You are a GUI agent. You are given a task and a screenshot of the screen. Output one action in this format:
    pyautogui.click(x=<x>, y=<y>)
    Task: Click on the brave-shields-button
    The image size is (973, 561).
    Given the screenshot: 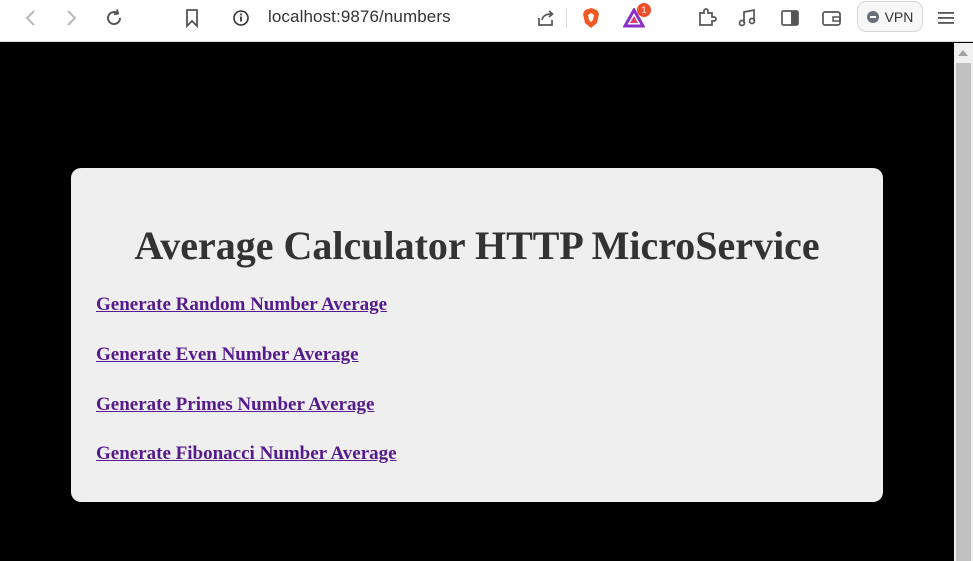 What is the action you would take?
    pyautogui.click(x=591, y=18)
    